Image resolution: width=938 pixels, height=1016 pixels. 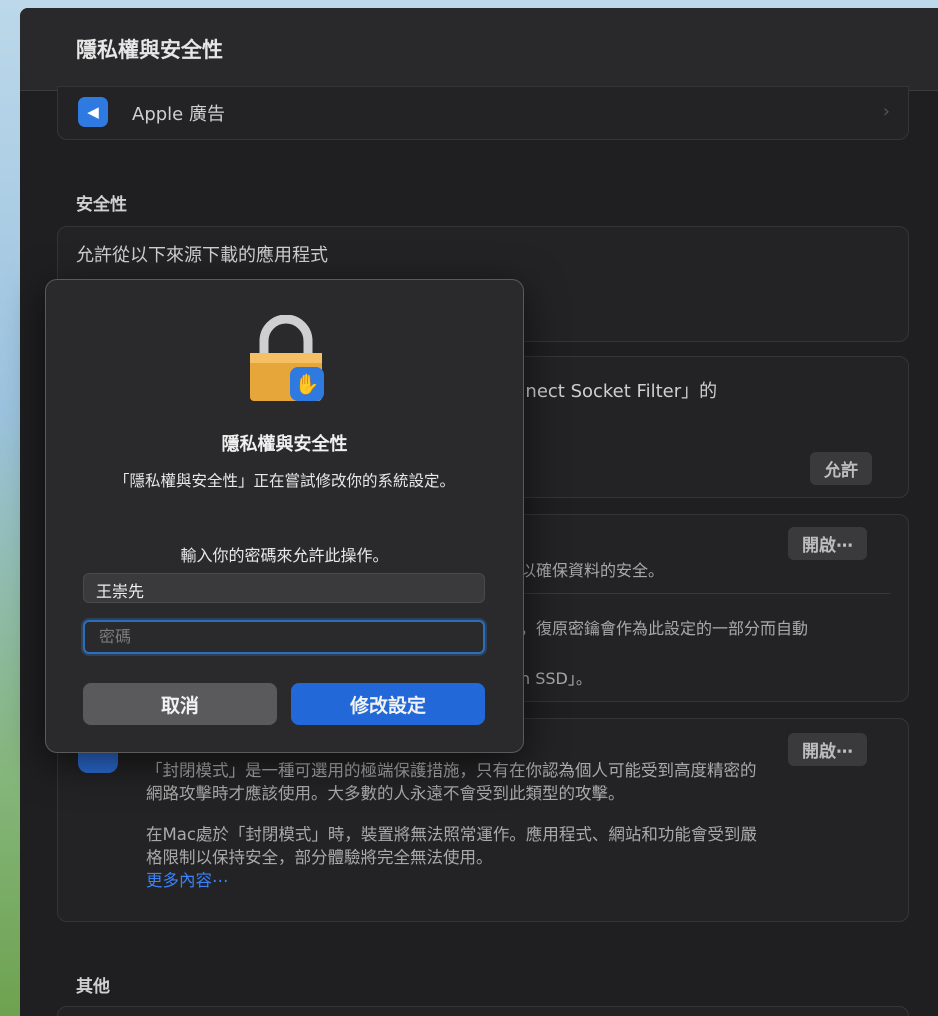 What do you see at coordinates (284, 555) in the screenshot?
I see `dialog-prompt: 輸入你的密碼來允許此操作。` at bounding box center [284, 555].